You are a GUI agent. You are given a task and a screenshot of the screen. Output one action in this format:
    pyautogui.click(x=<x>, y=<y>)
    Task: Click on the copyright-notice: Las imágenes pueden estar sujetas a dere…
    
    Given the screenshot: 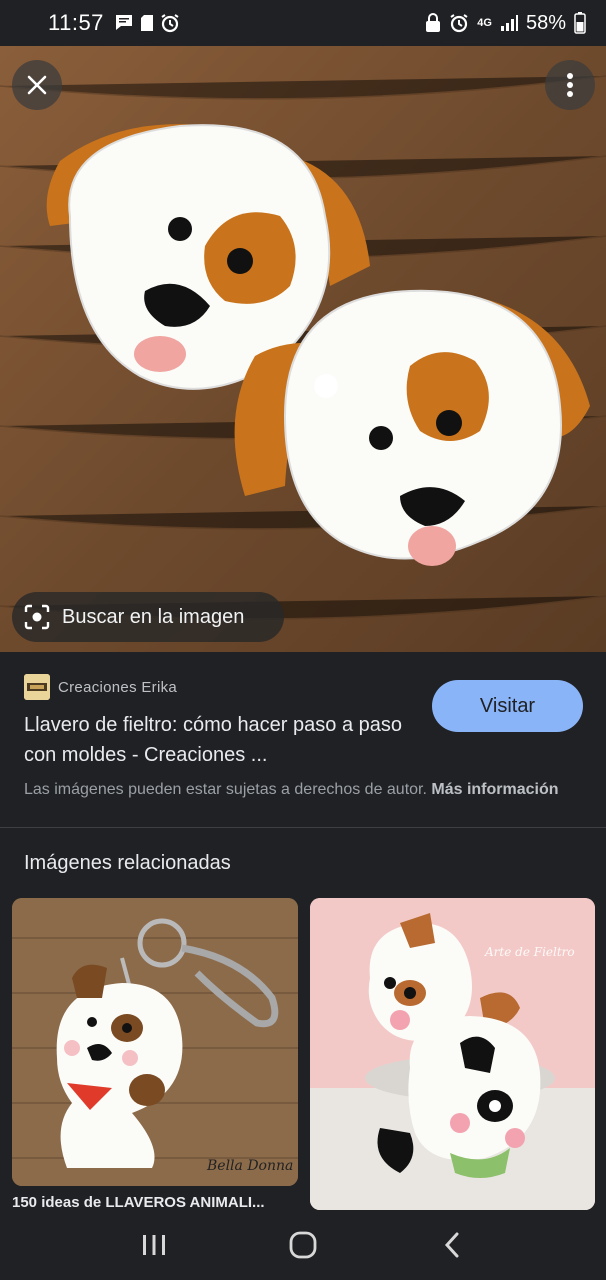 What is the action you would take?
    pyautogui.click(x=304, y=790)
    